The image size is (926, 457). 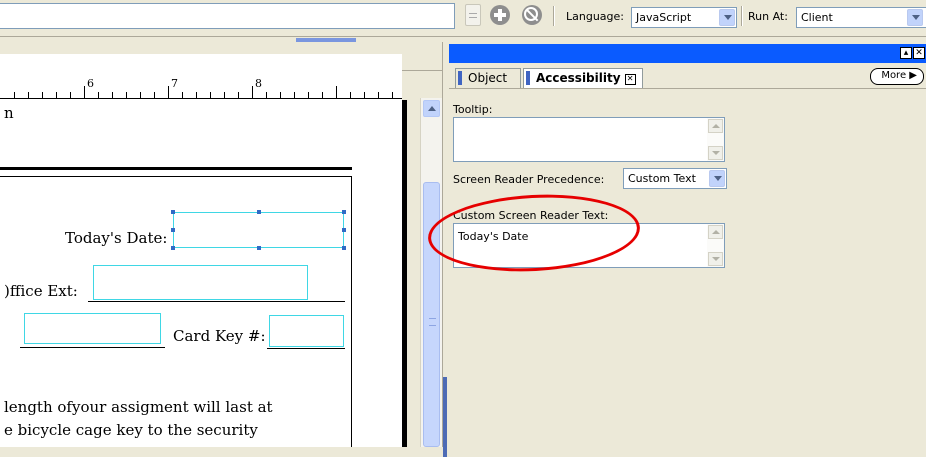 What do you see at coordinates (258, 230) in the screenshot?
I see `todays-date-field` at bounding box center [258, 230].